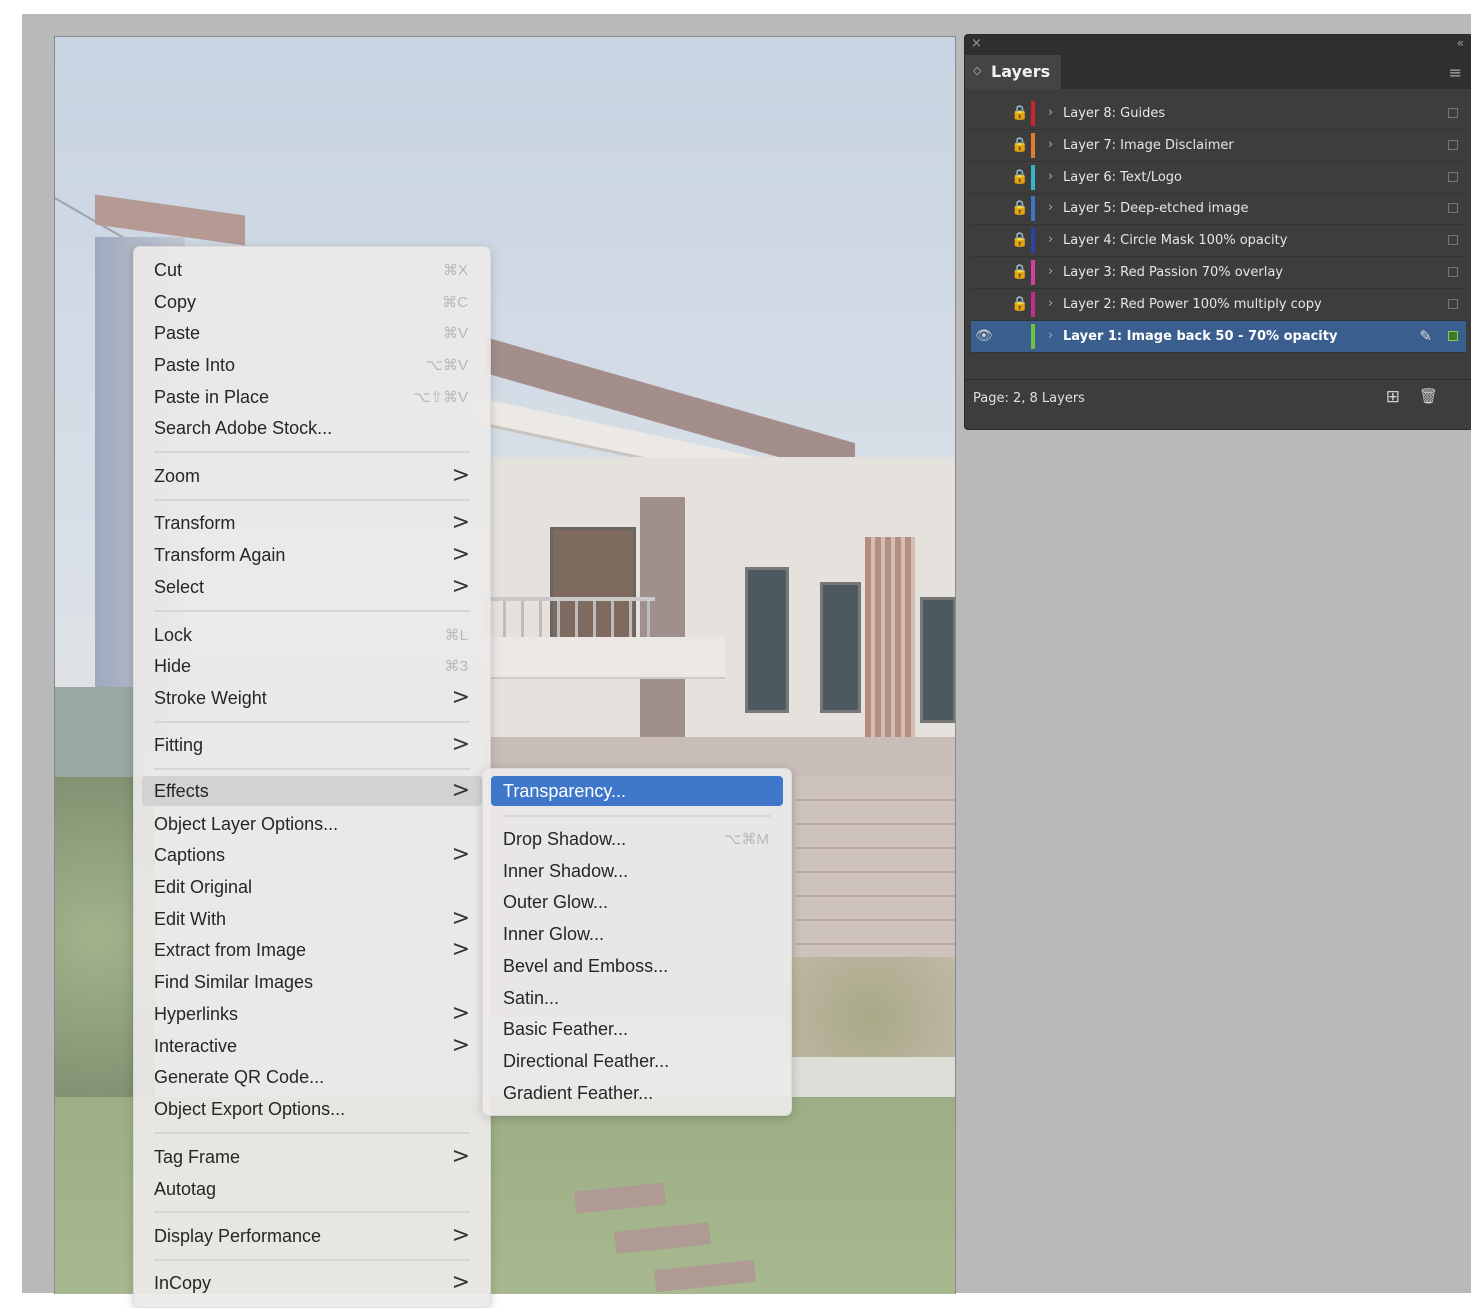 This screenshot has width=1471, height=1308. I want to click on menu-item-find-similar-images: Find Similar Images, so click(312, 982).